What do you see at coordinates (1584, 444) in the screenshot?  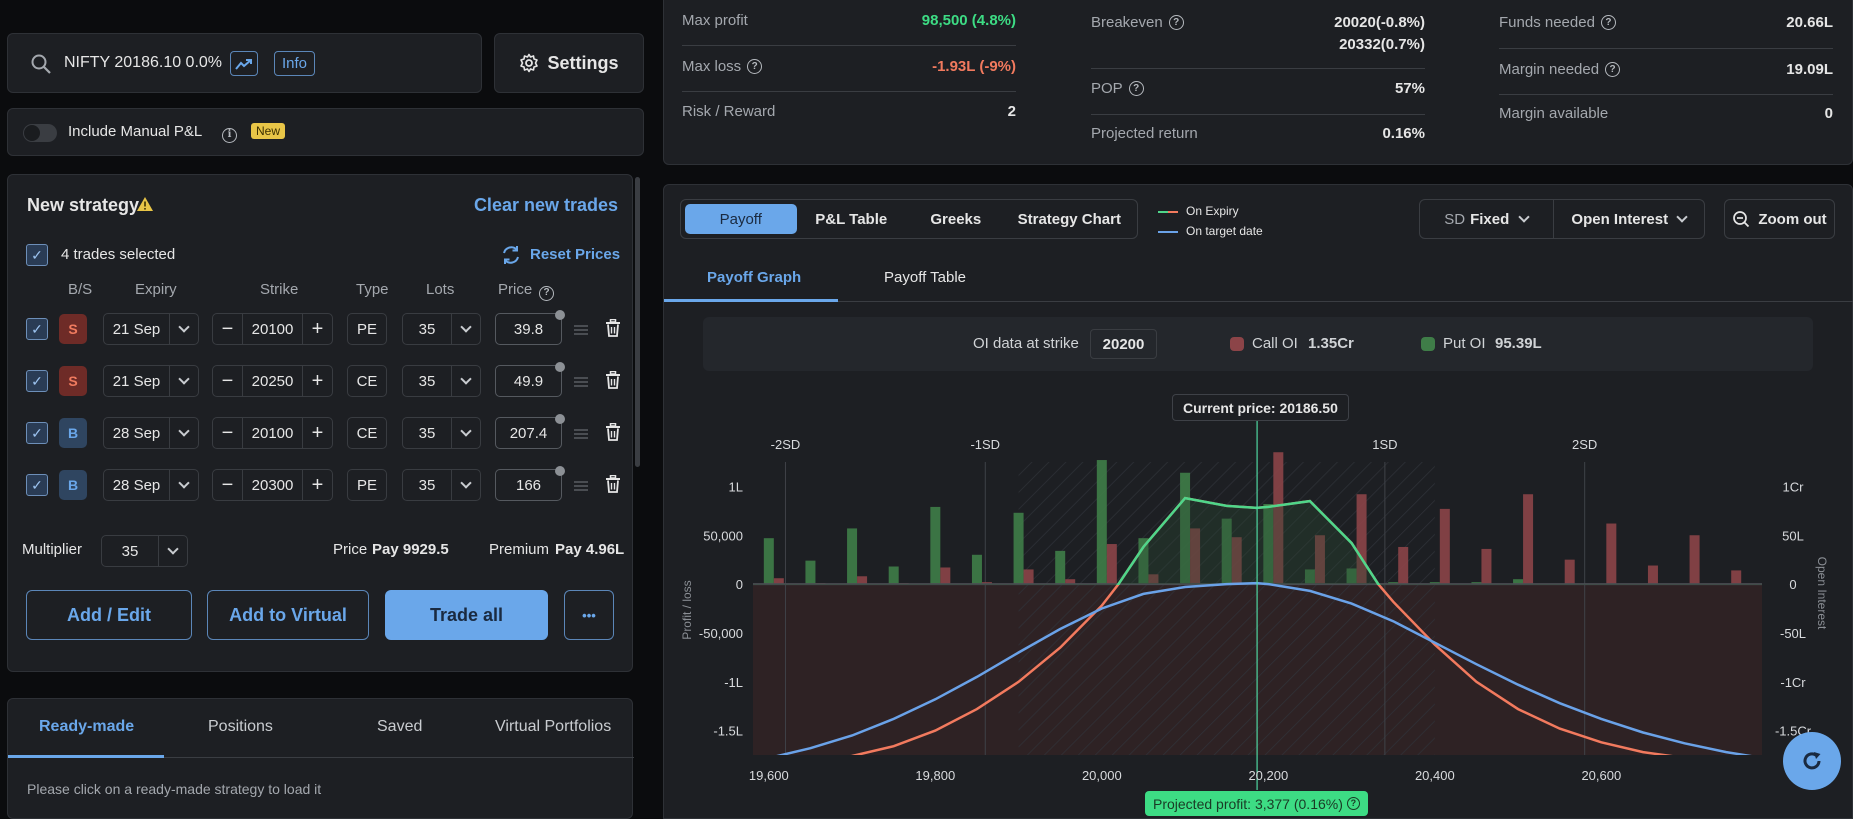 I see `sd-label: 2SD` at bounding box center [1584, 444].